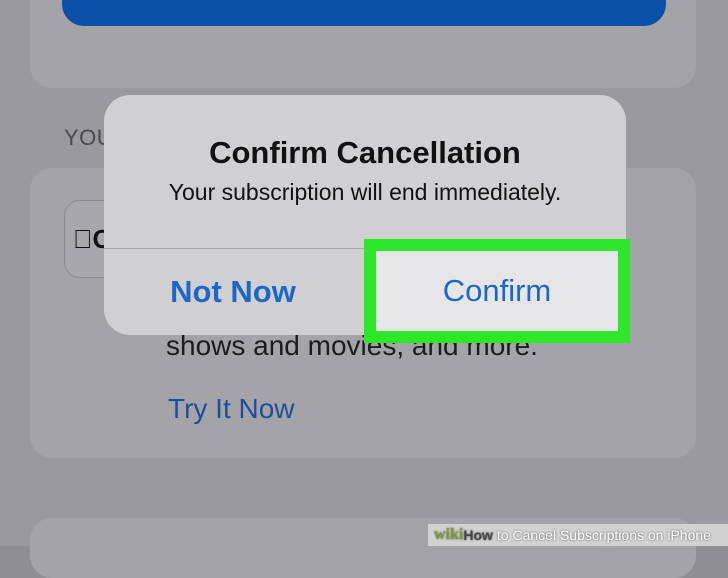 The height and width of the screenshot is (578, 728). I want to click on wikihow-logo-how: How, so click(478, 535).